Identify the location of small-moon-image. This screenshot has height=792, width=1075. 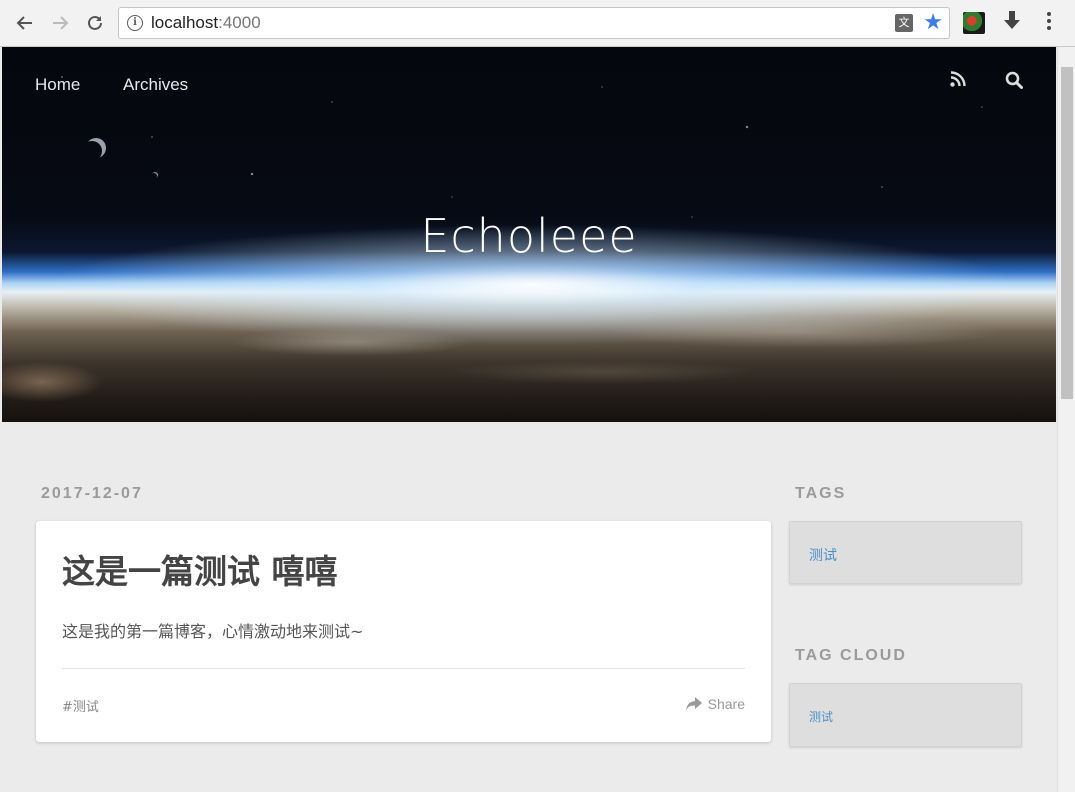
(155, 175).